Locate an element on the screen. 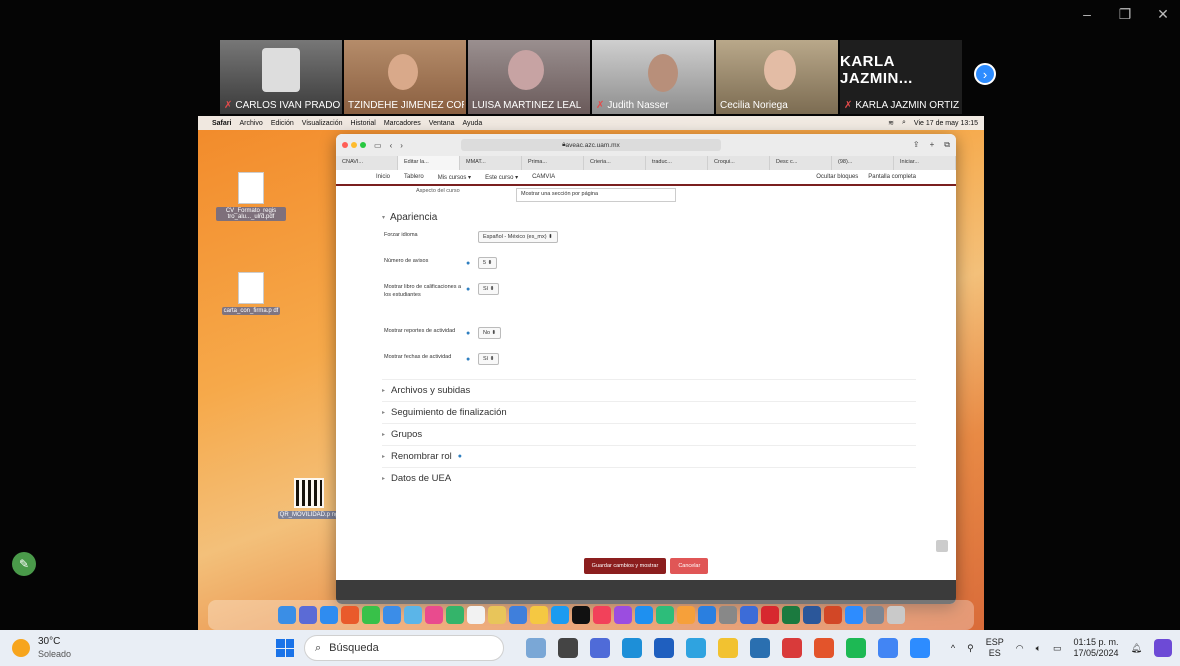 The width and height of the screenshot is (1180, 666). section-seguimiento-header: ▸ Seguimiento de finalización is located at coordinates (649, 412).